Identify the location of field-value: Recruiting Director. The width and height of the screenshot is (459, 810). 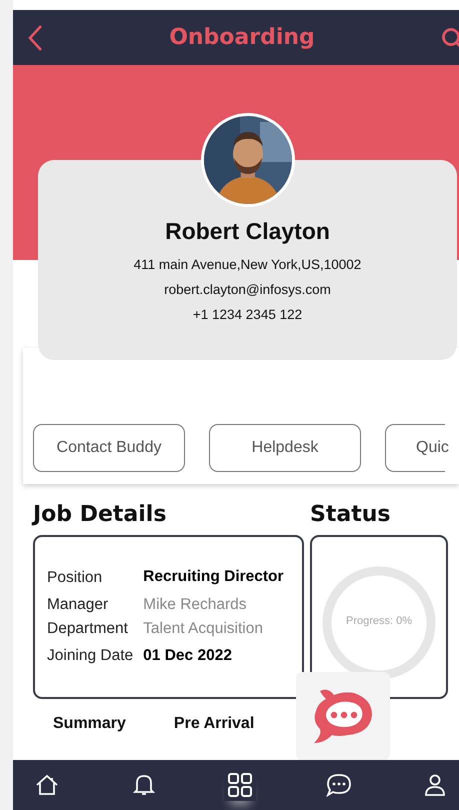
(213, 577).